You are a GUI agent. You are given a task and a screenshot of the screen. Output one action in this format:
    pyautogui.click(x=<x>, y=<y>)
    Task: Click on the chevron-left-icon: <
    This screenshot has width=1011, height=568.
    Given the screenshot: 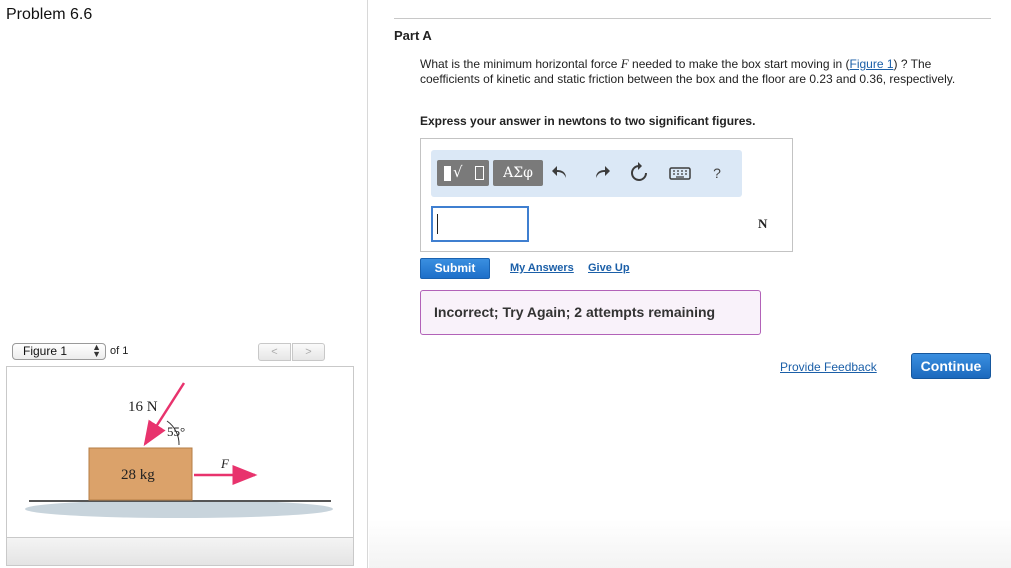 What is the action you would take?
    pyautogui.click(x=274, y=352)
    